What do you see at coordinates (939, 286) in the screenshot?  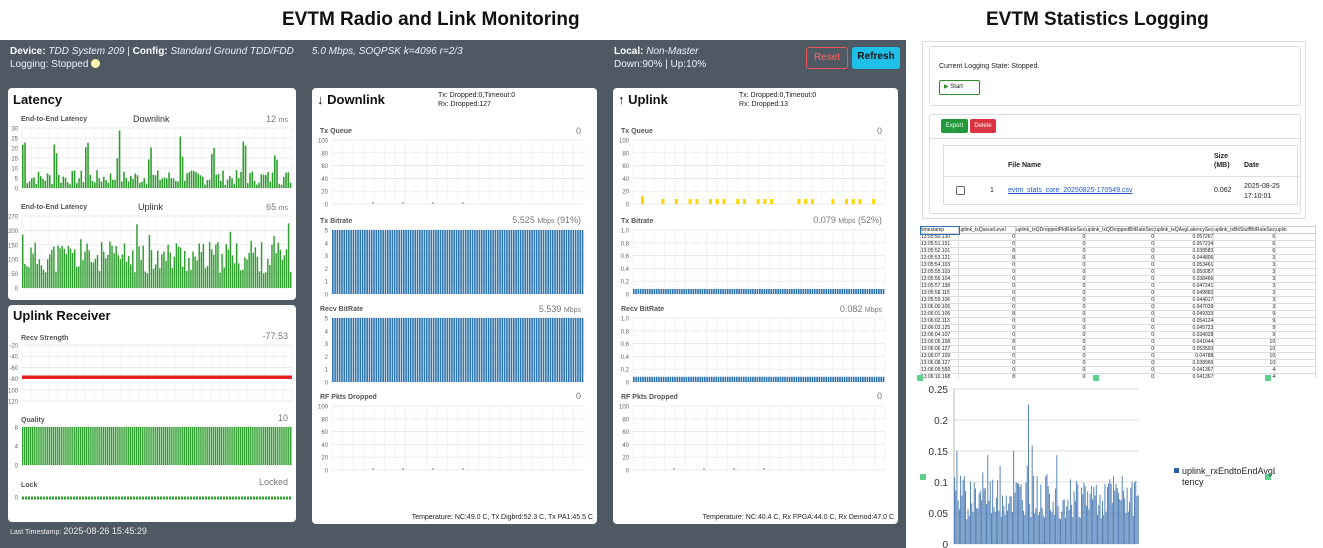 I see `sheet-cell: 13:05:57.138` at bounding box center [939, 286].